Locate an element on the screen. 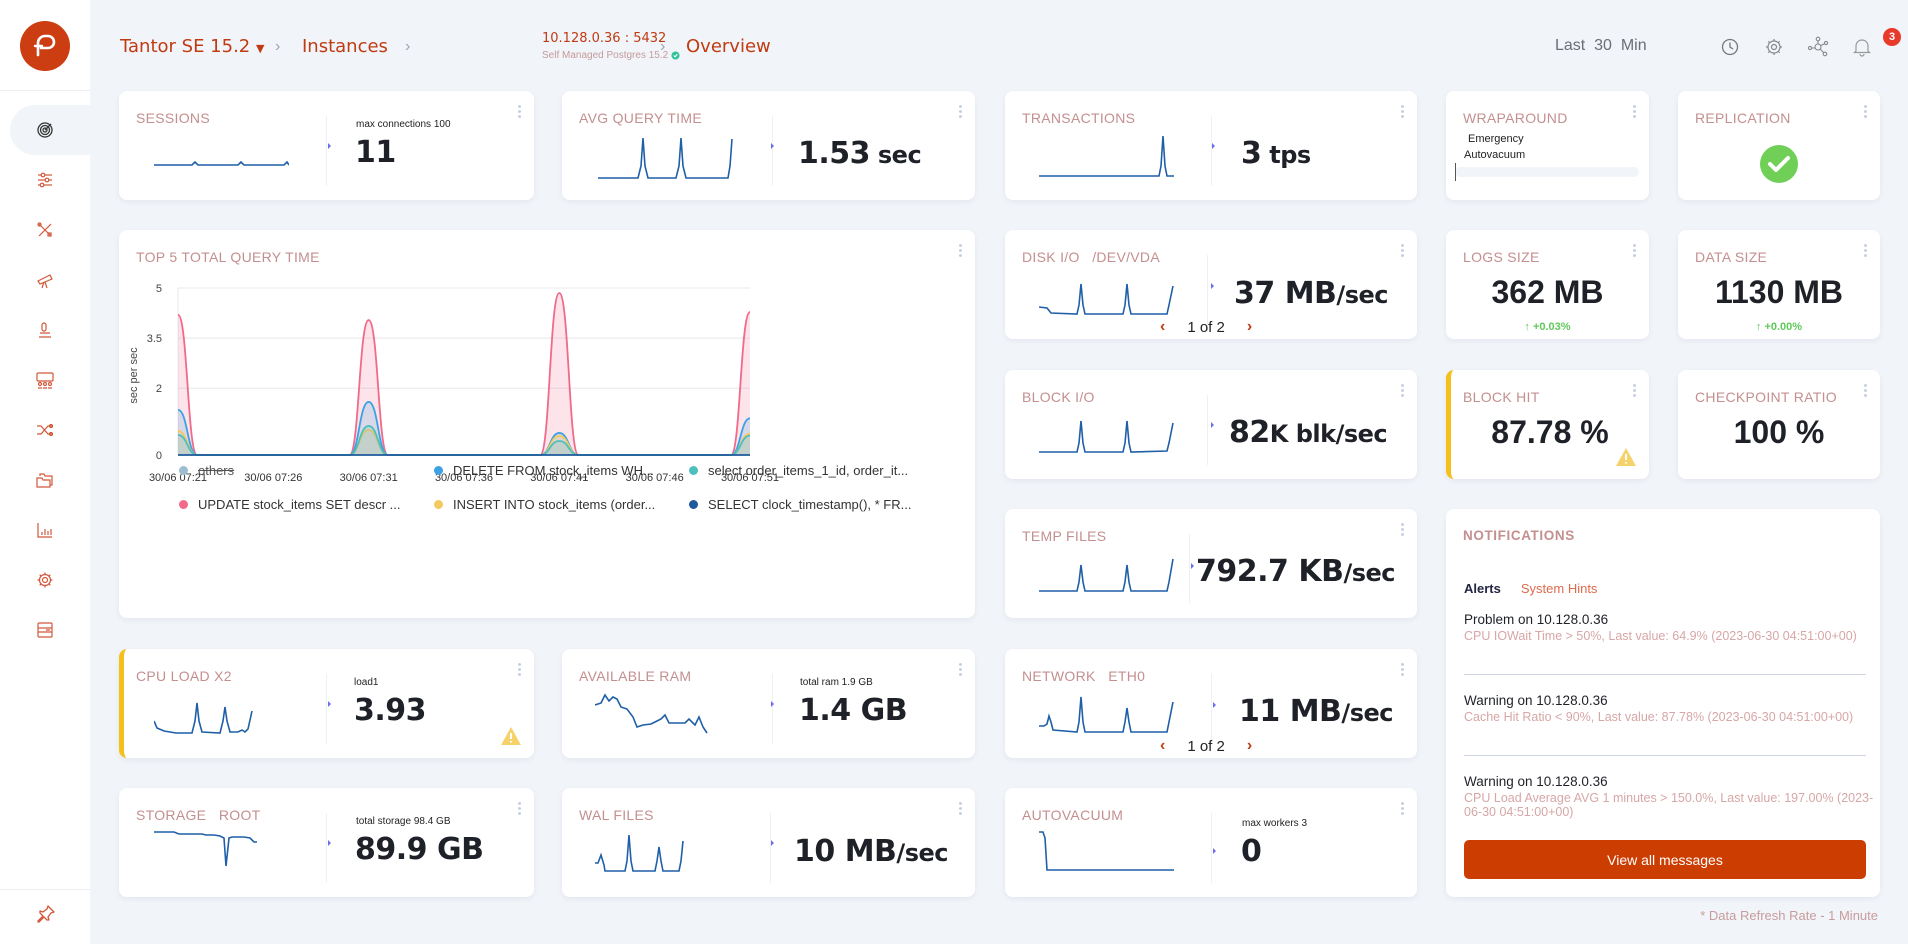  card-title: AUTOVACUUM is located at coordinates (1073, 815).